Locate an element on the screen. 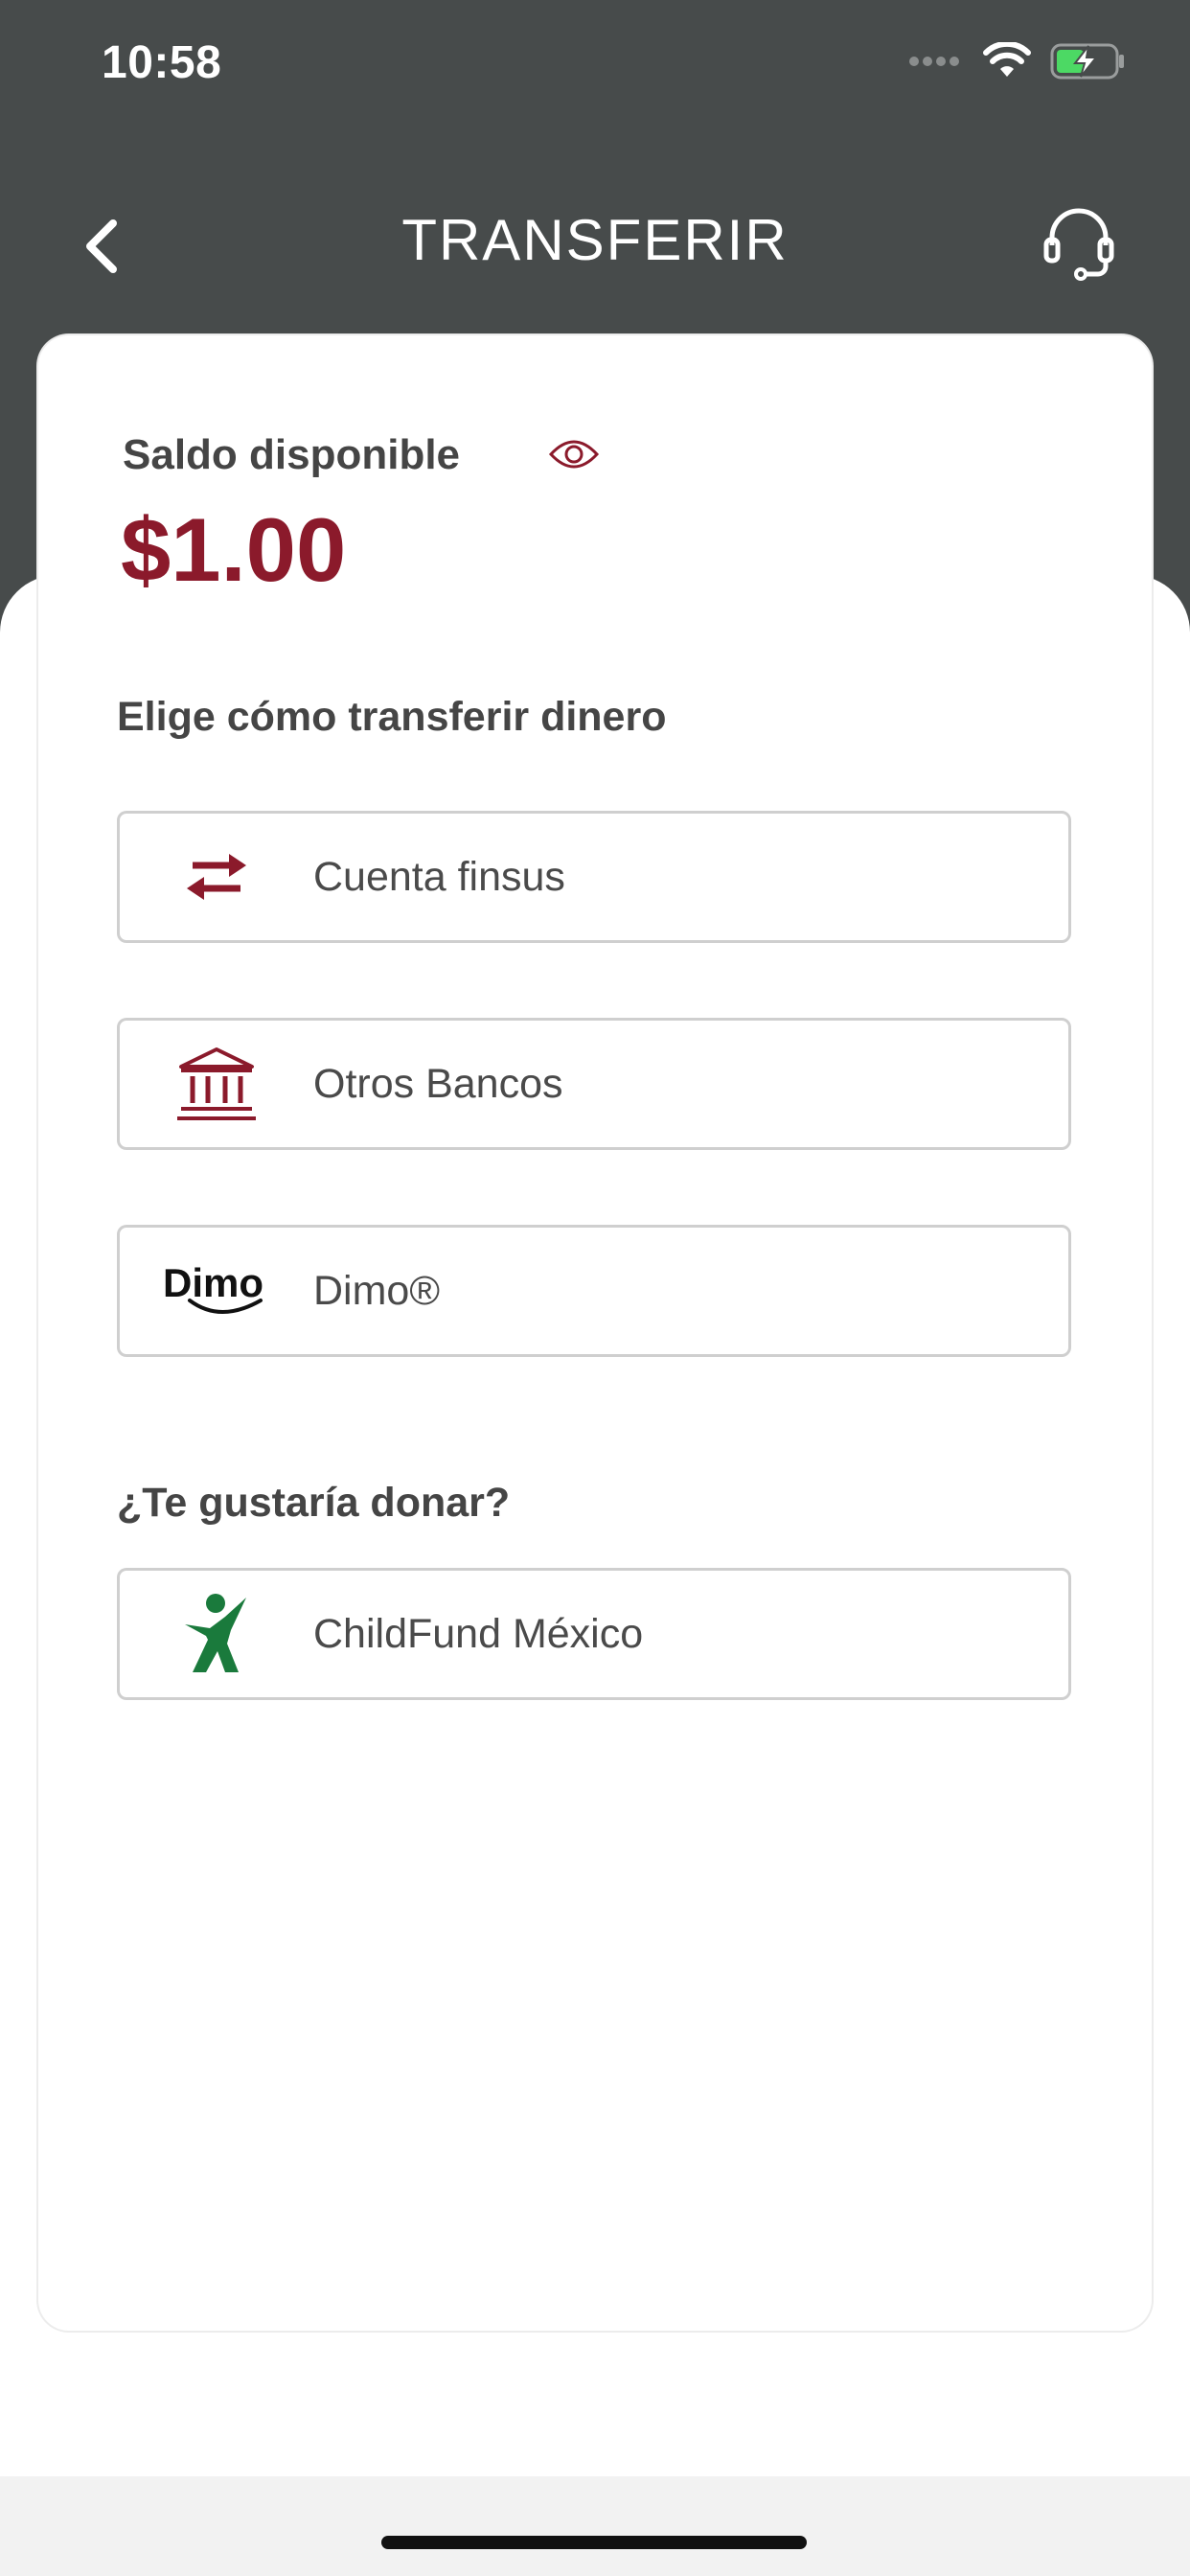 The image size is (1190, 2576). svg-text: Dimo is located at coordinates (213, 1282).